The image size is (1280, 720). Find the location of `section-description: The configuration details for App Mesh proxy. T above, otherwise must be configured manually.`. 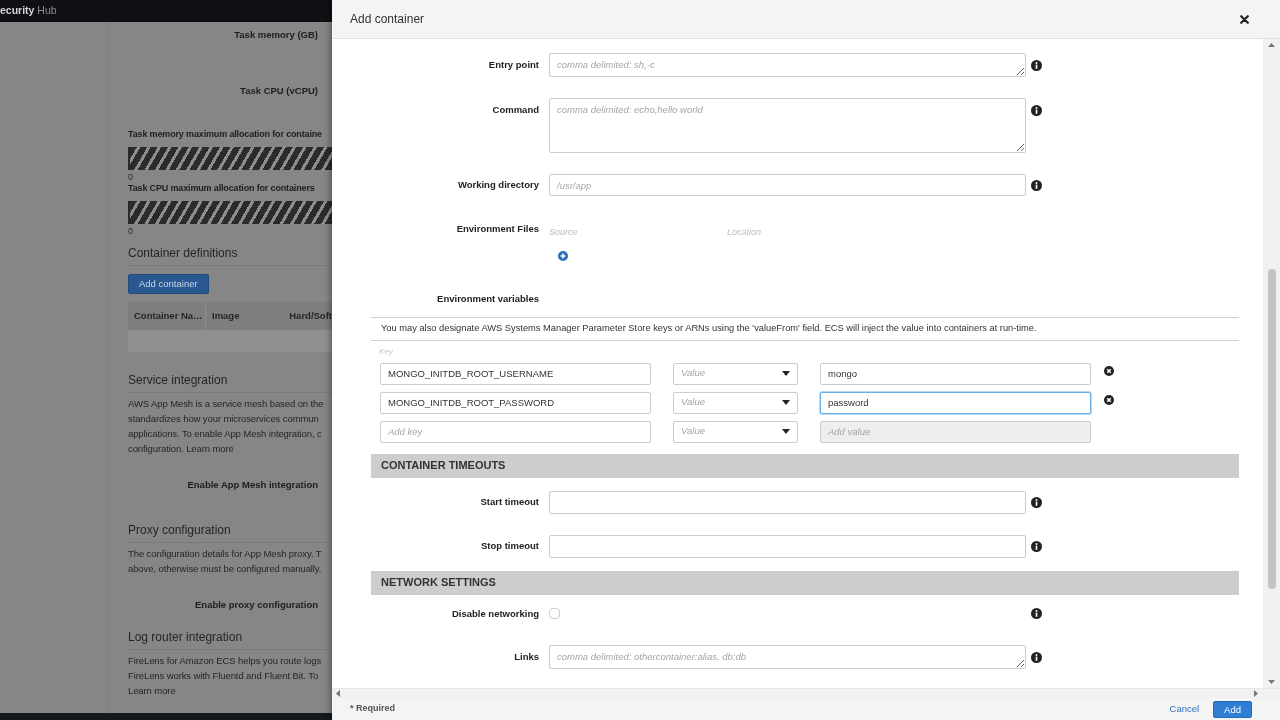

section-description: The configuration details for App Mesh proxy. T above, otherwise must be configured manually. is located at coordinates (225, 561).